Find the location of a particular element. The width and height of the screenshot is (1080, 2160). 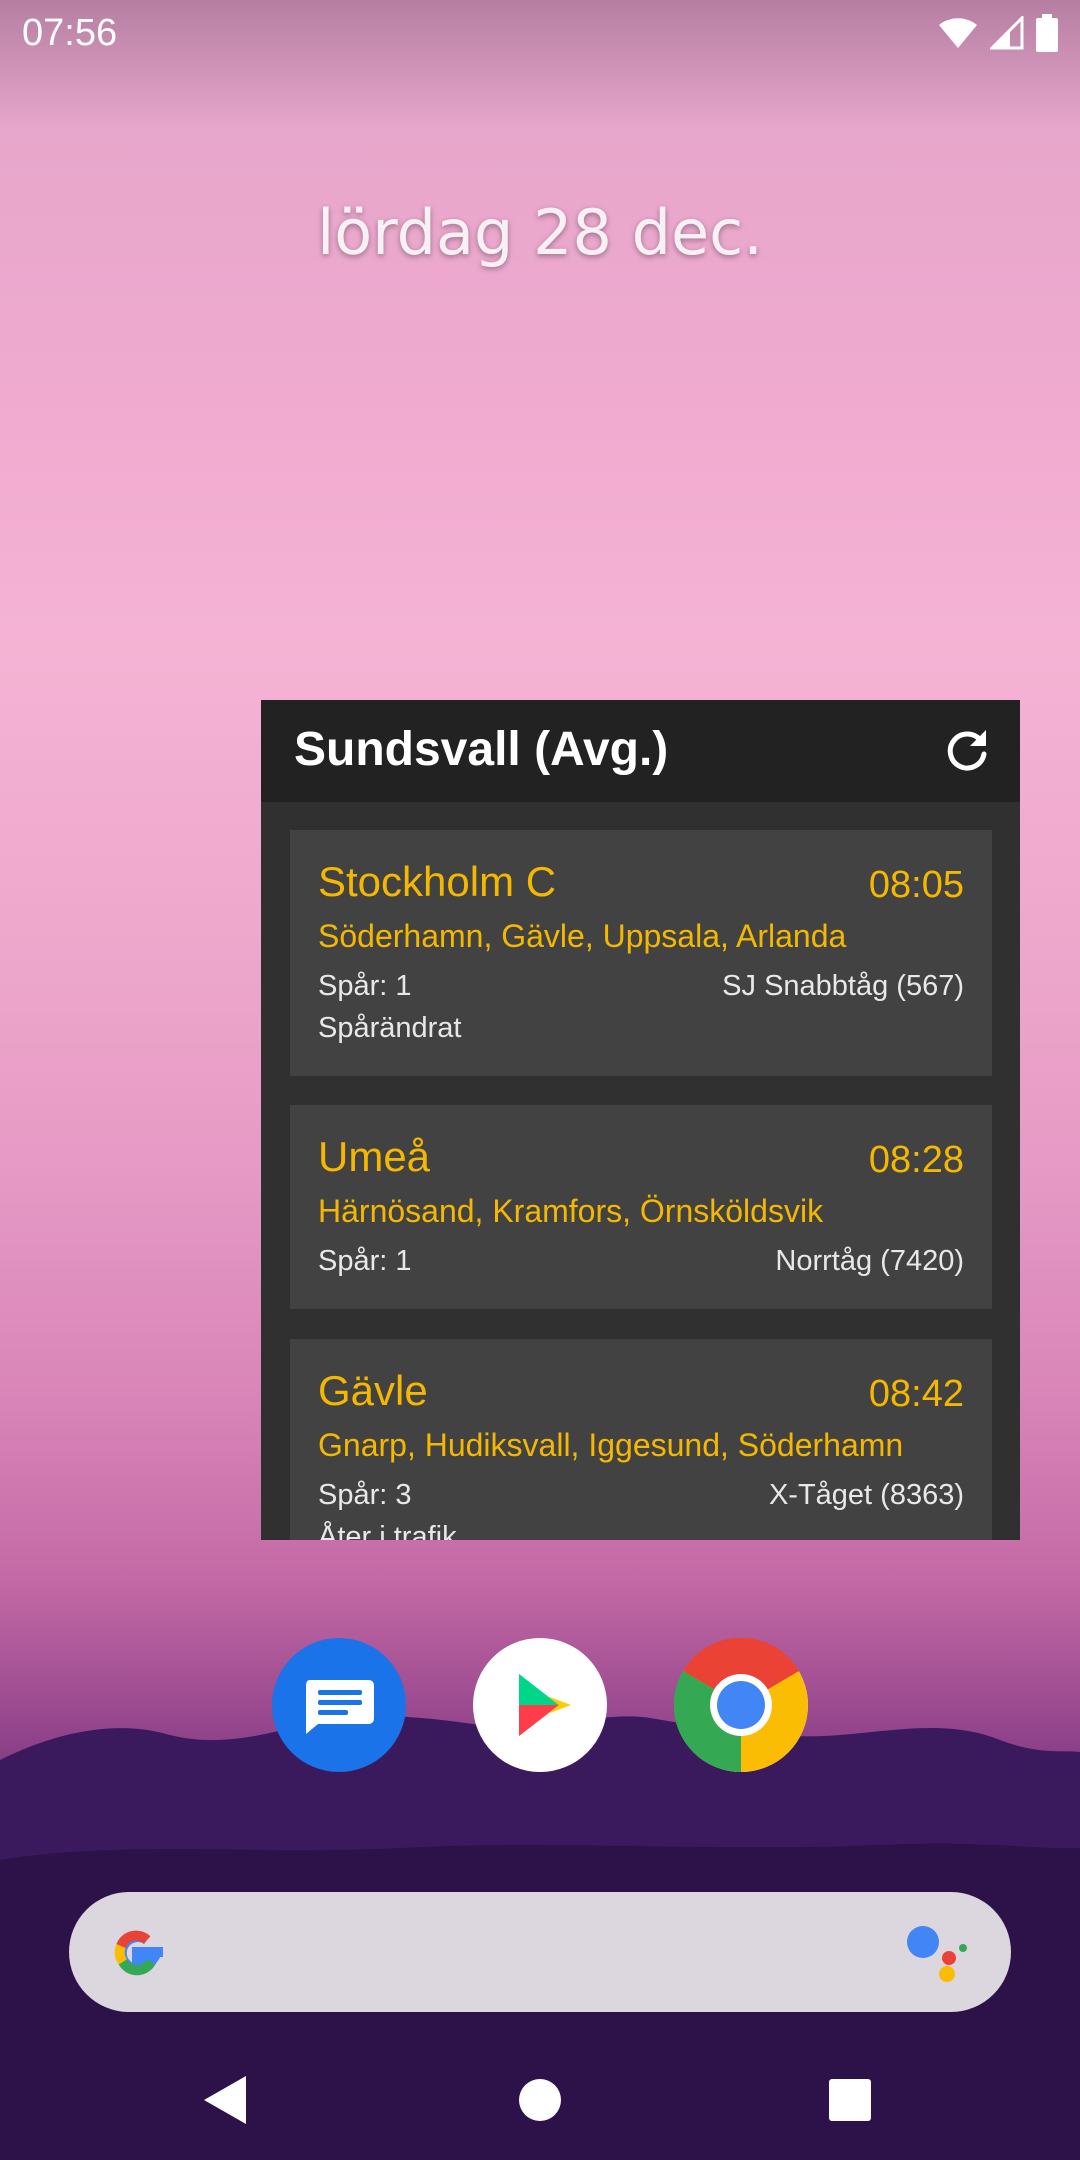

departure-time: 08:42 is located at coordinates (916, 1394).